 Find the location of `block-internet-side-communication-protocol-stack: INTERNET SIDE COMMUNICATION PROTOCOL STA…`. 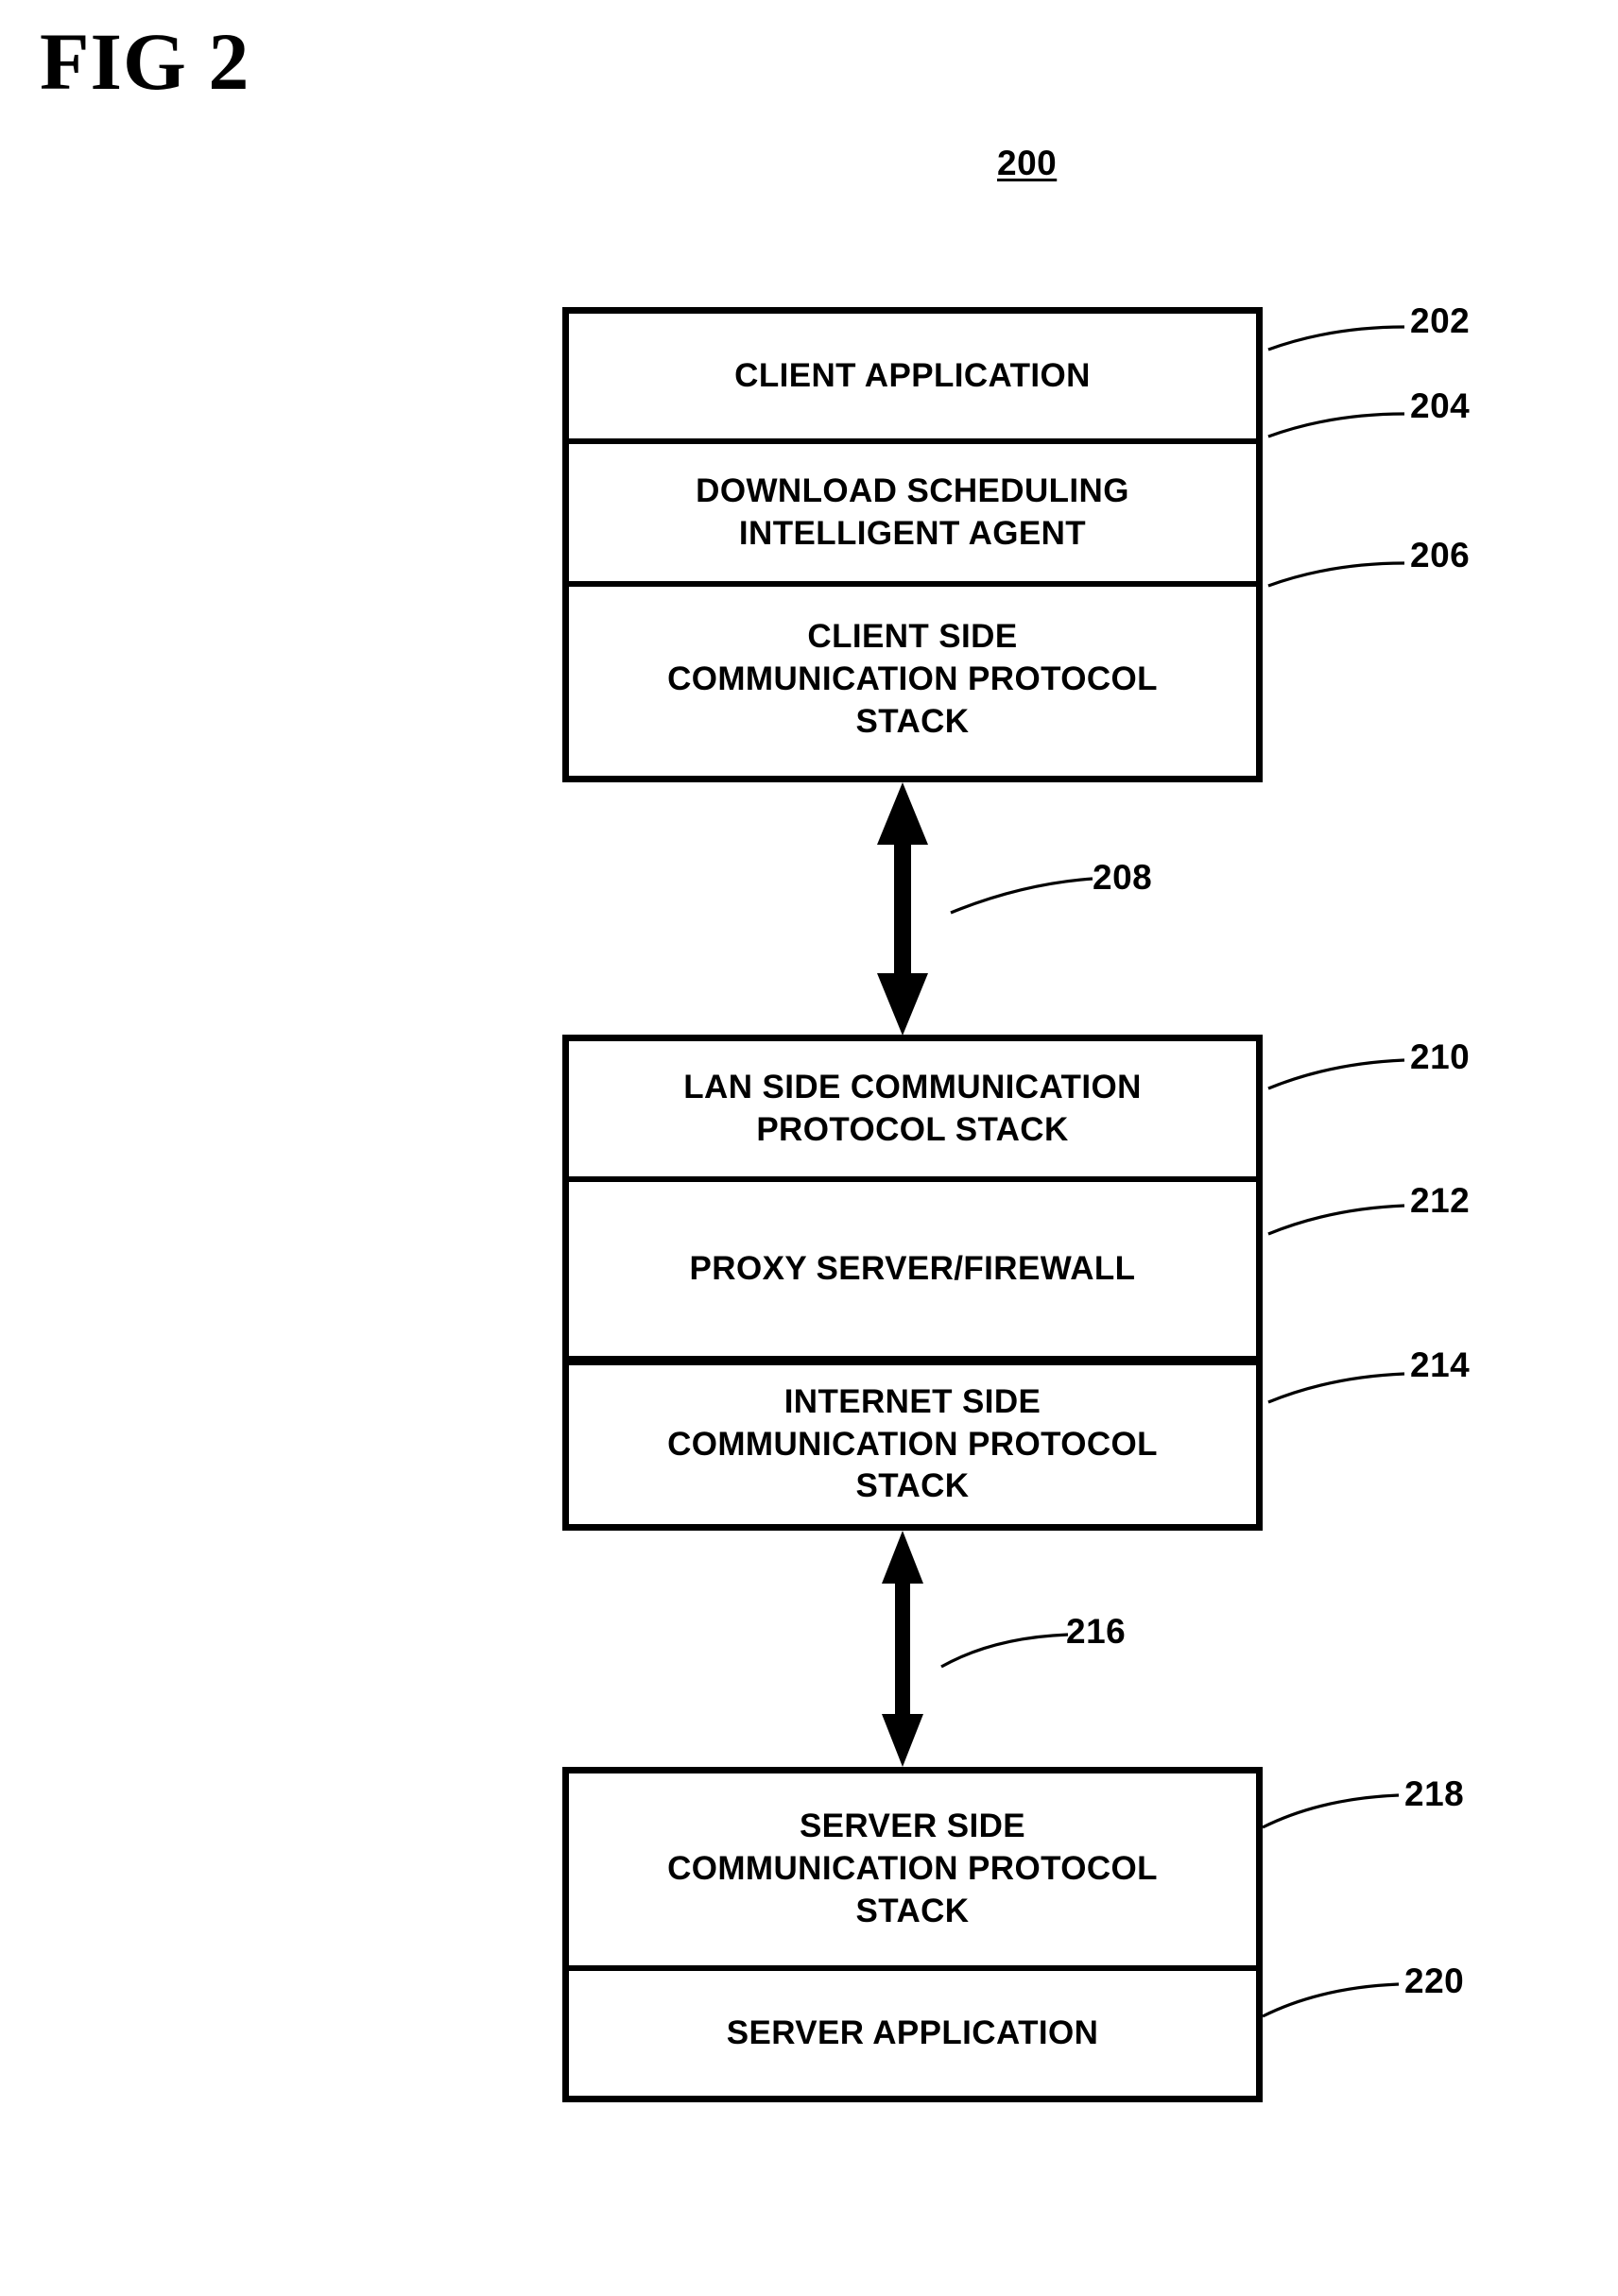

block-internet-side-communication-protocol-stack: INTERNET SIDE COMMUNICATION PROTOCOL STA… is located at coordinates (912, 1440).